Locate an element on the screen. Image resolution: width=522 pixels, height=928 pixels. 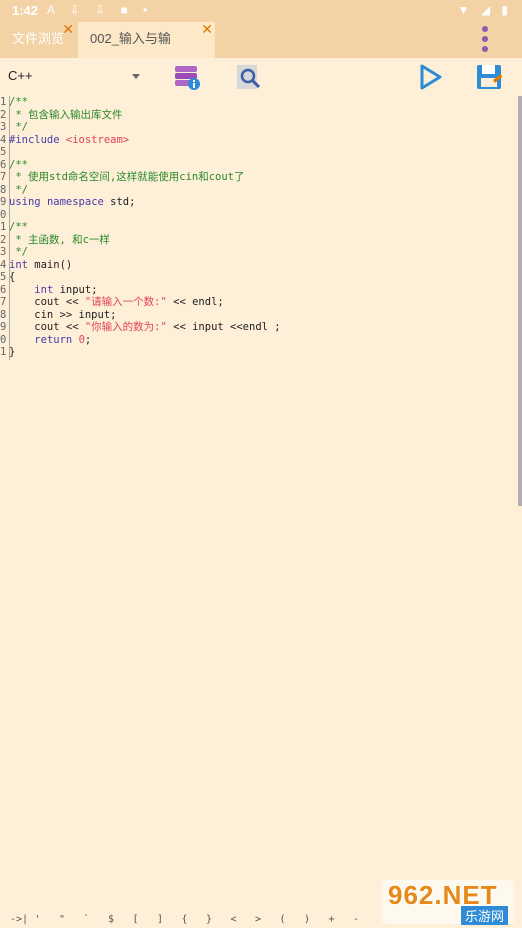
code-line: 2 * 主函数, 和c一样 is located at coordinates (140, 240).